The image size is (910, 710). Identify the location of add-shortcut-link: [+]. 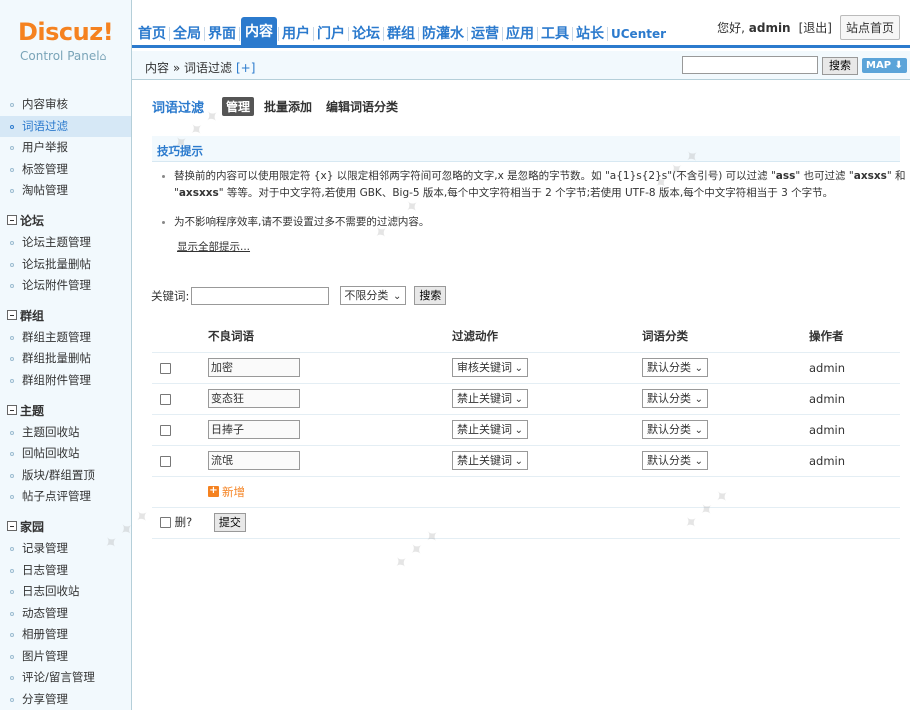
(245, 68).